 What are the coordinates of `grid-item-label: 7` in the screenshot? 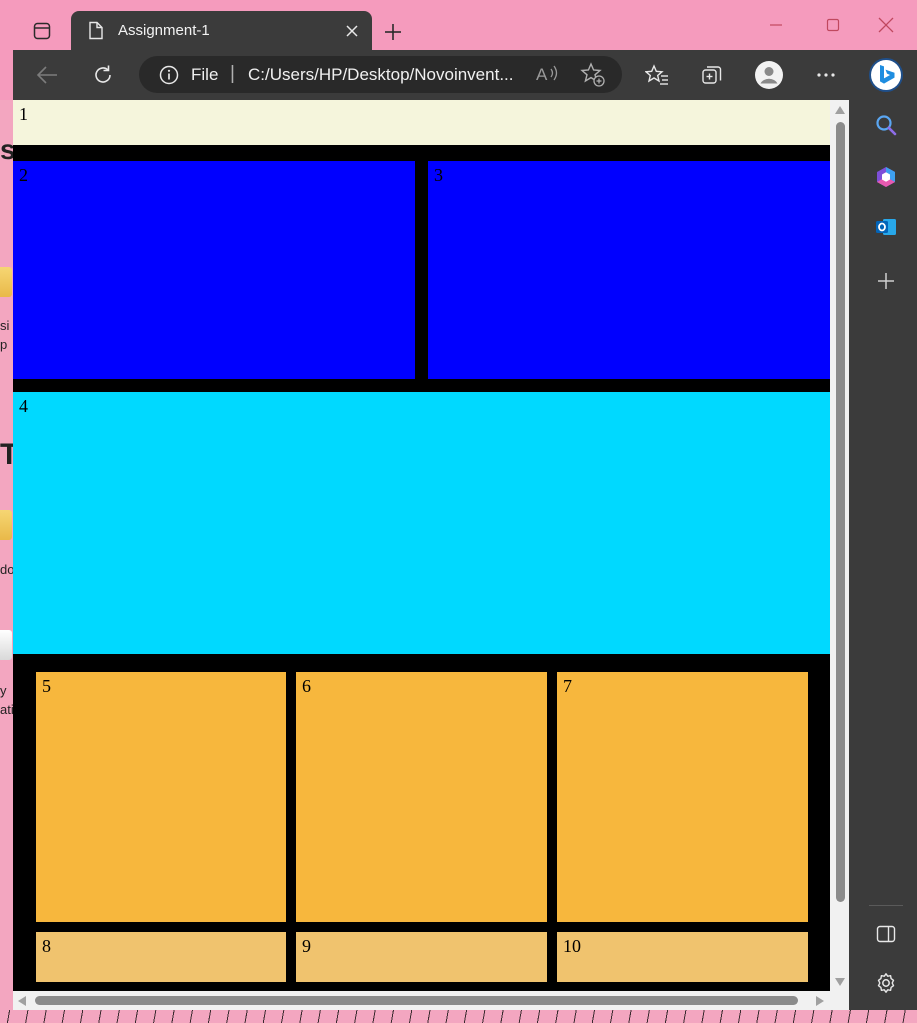 It's located at (567, 686).